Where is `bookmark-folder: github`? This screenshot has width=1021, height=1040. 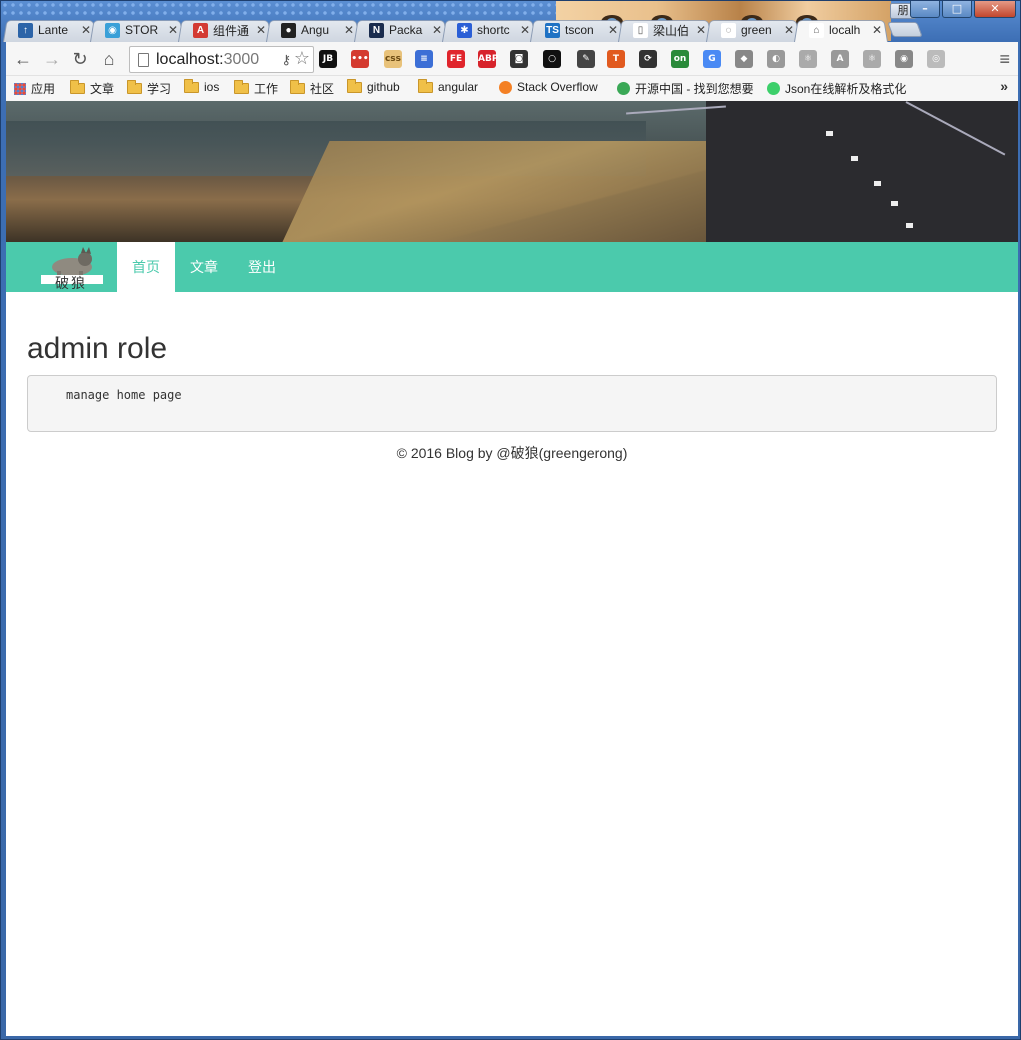 bookmark-folder: github is located at coordinates (373, 86).